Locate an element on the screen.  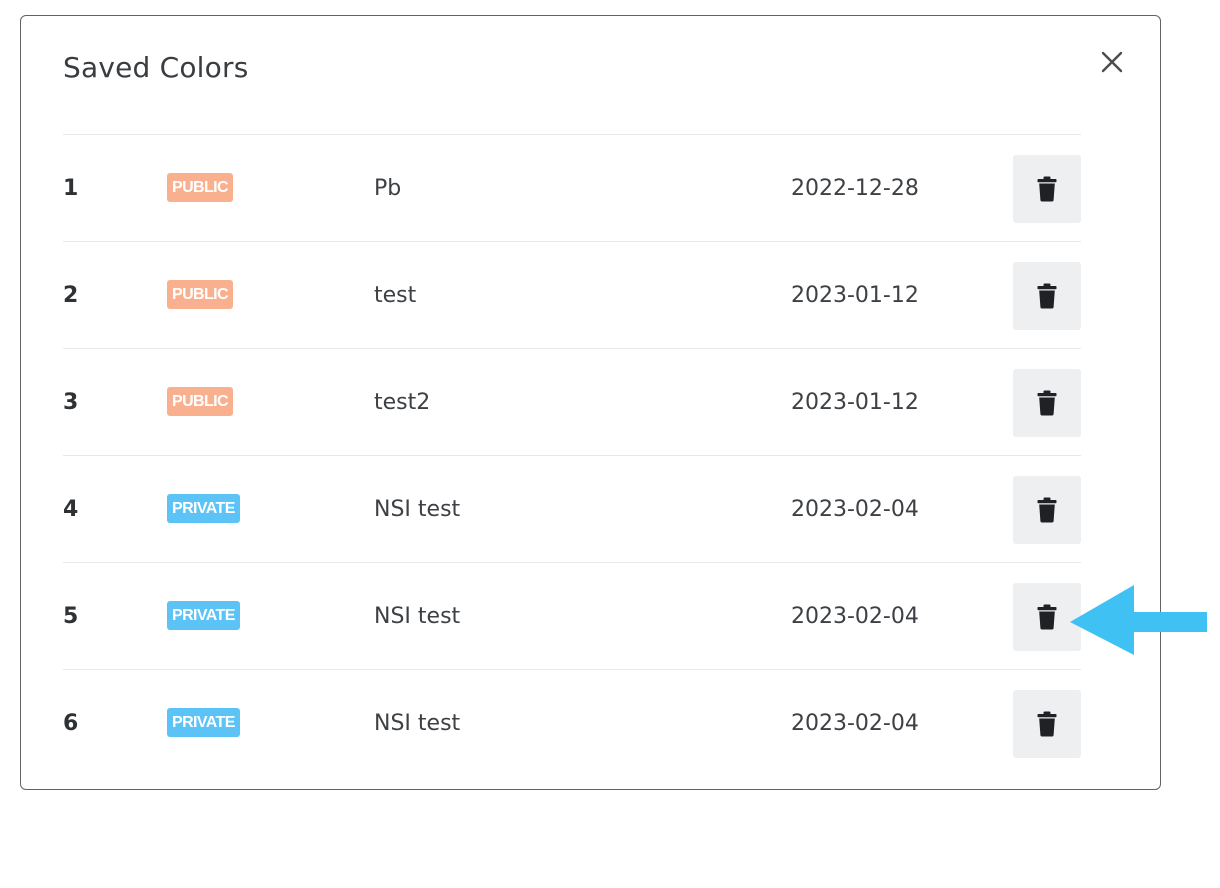
list-item: 2 PUBLIC test 2023-01-12 is located at coordinates (572, 294).